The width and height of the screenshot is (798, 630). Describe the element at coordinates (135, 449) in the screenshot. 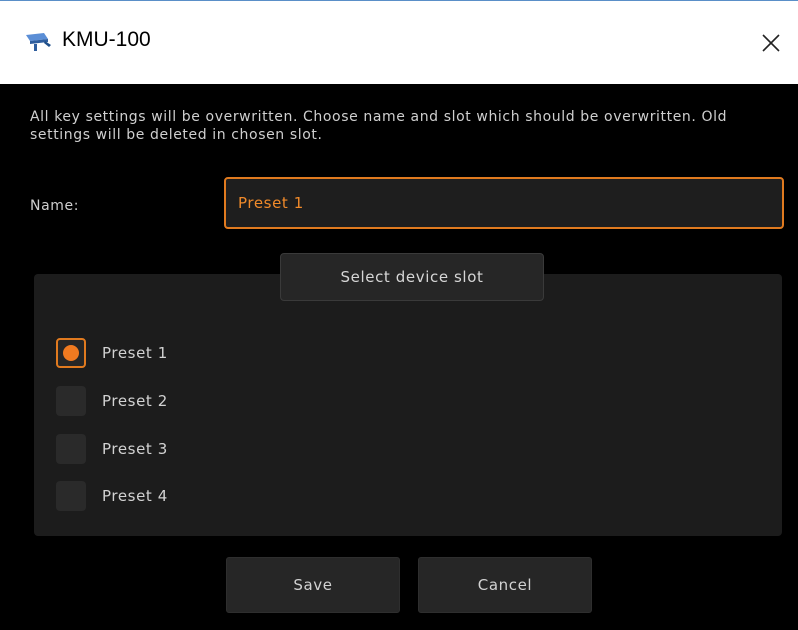

I see `preset-label: Preset 3` at that location.